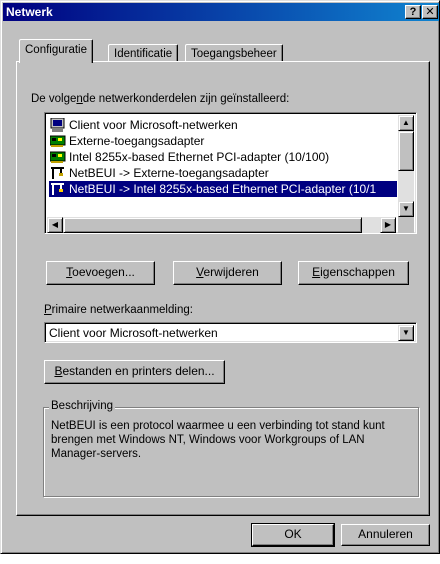 The width and height of the screenshot is (440, 564). Describe the element at coordinates (430, 12) in the screenshot. I see `close-button: ✕` at that location.